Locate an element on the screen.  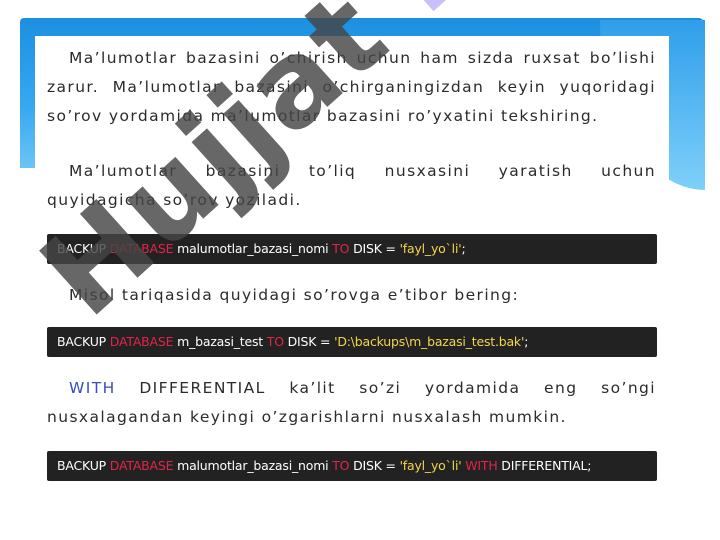
code-string: 'D:\backups\m_bazasi_test.bak' is located at coordinates (429, 341).